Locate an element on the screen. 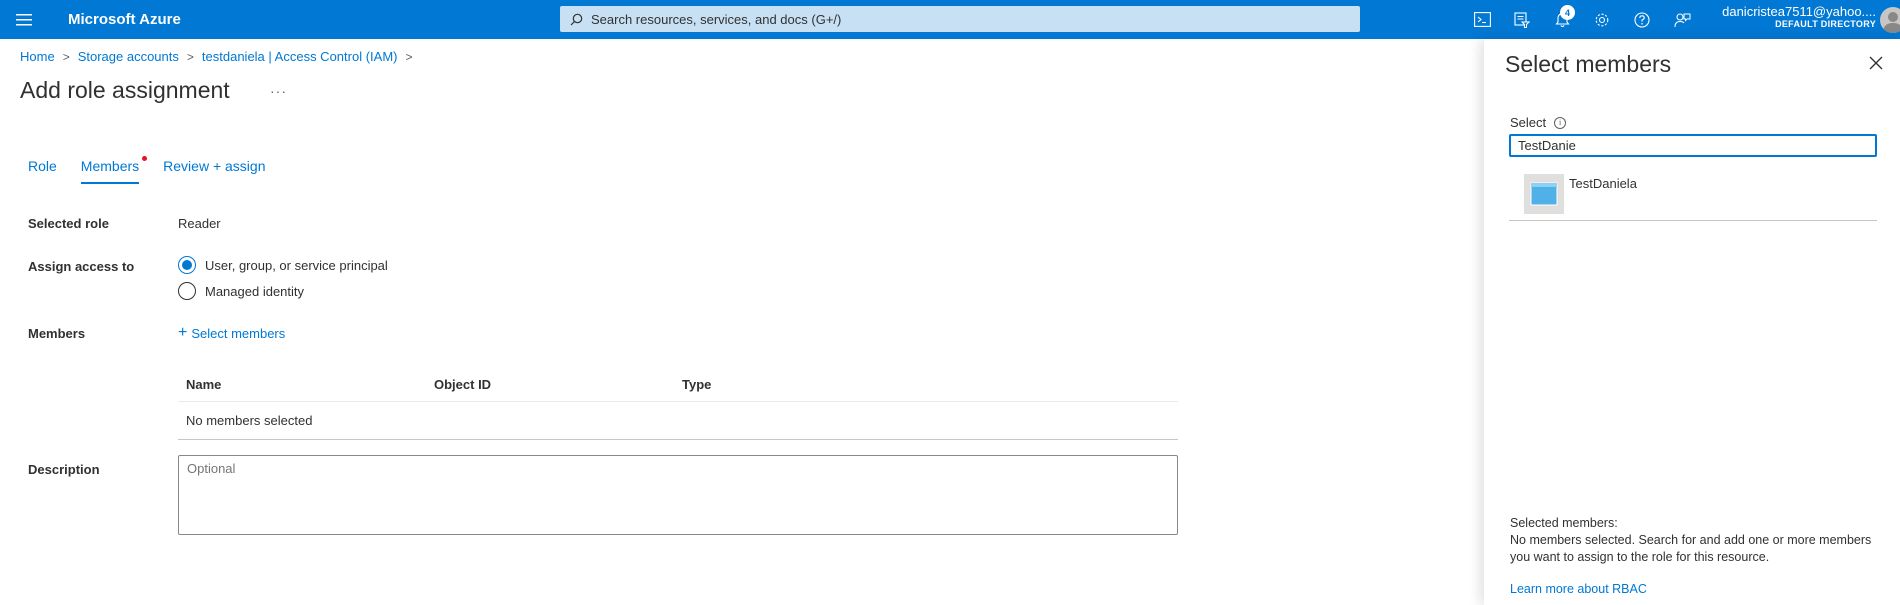 This screenshot has width=1900, height=605. notification-badge: 4 is located at coordinates (1567, 12).